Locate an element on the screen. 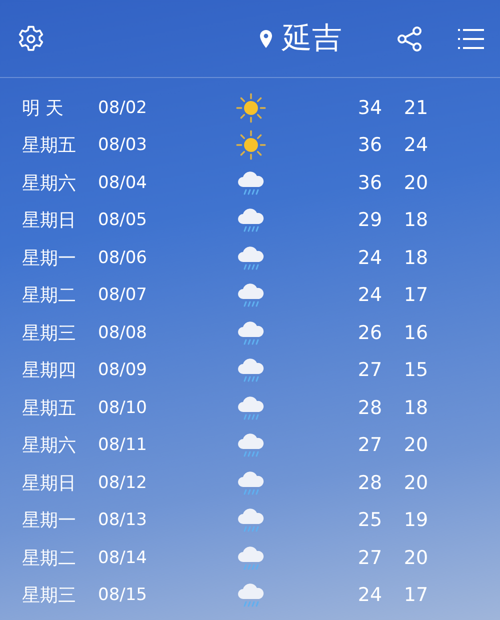 Image resolution: width=500 pixels, height=620 pixels. low-temperature: 19 is located at coordinates (416, 520).